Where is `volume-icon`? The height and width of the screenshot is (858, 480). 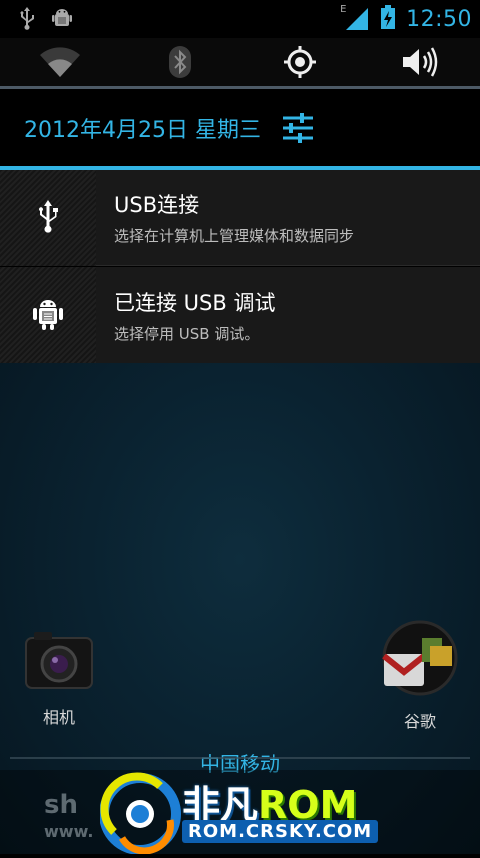 volume-icon is located at coordinates (420, 64).